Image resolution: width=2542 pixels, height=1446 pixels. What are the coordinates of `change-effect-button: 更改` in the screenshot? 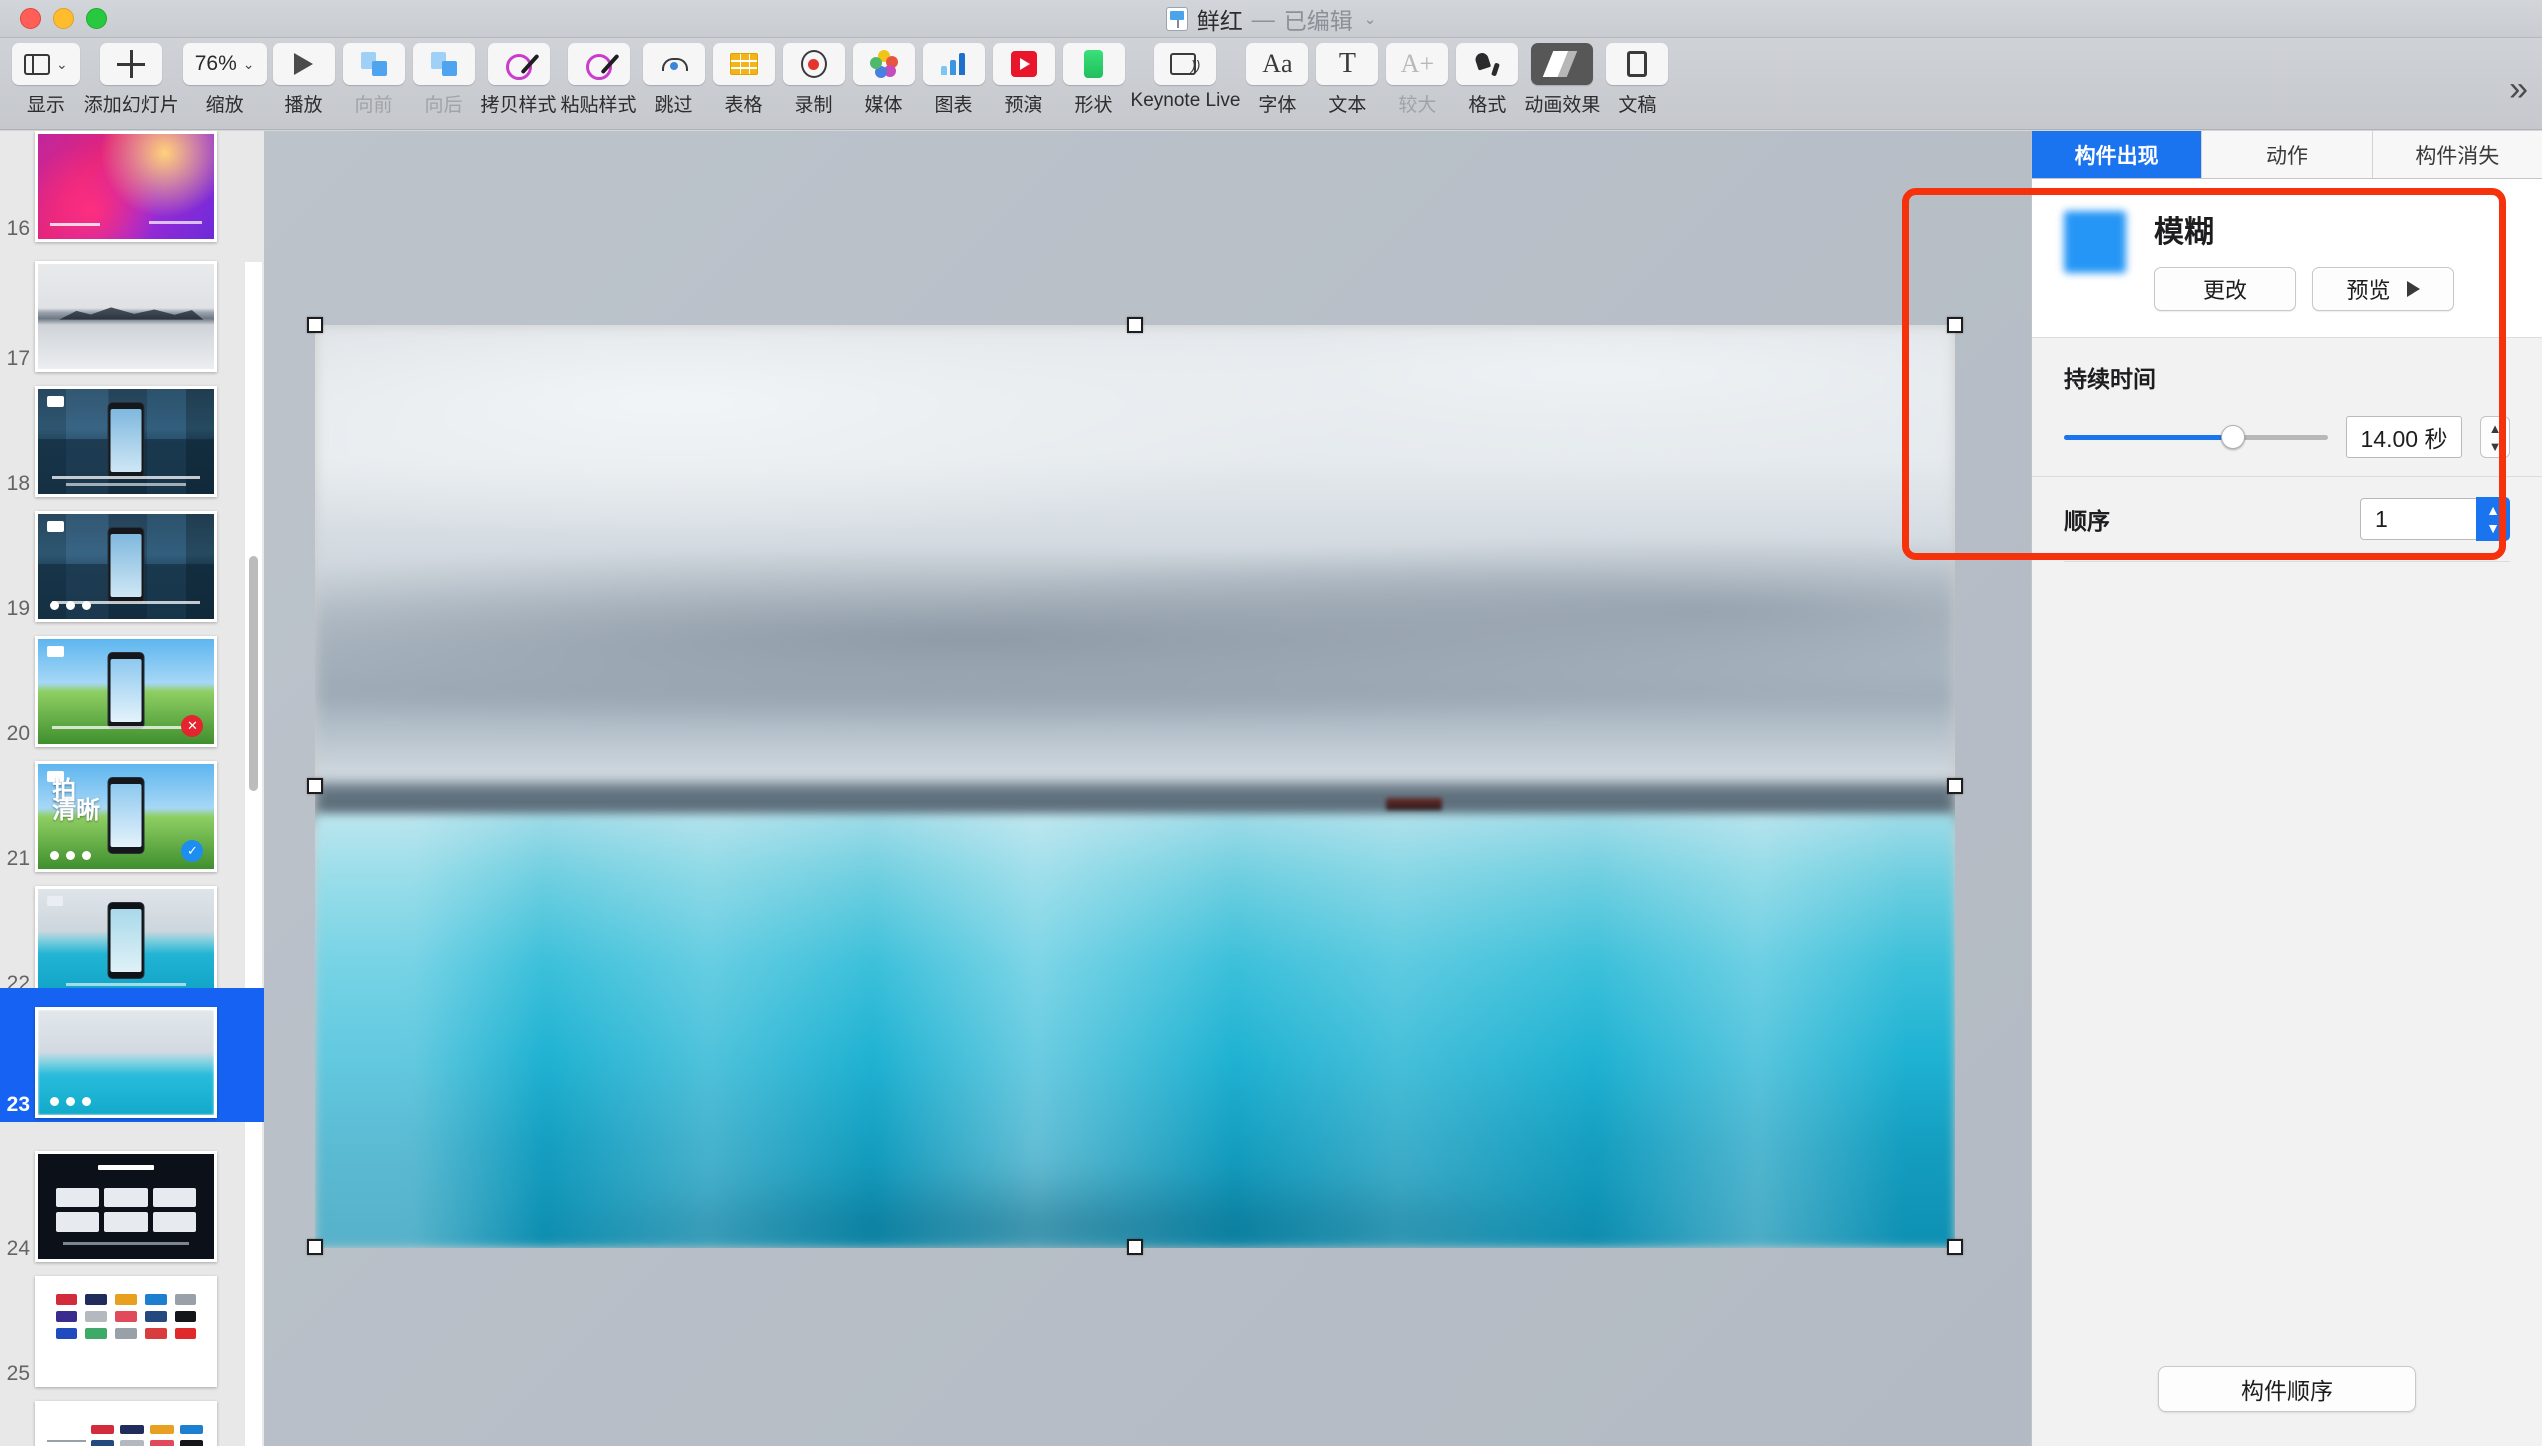 It's located at (2225, 289).